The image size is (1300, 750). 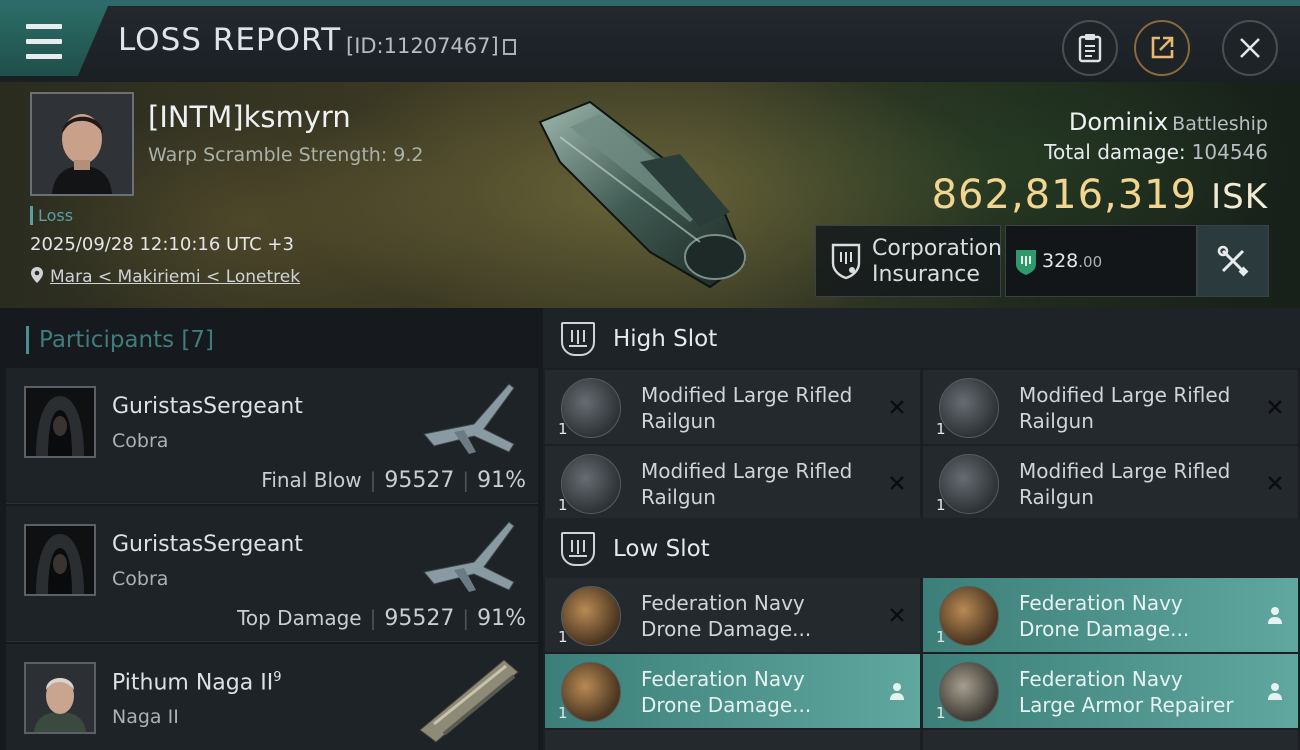 I want to click on isk-unit: ISK, so click(x=1239, y=197).